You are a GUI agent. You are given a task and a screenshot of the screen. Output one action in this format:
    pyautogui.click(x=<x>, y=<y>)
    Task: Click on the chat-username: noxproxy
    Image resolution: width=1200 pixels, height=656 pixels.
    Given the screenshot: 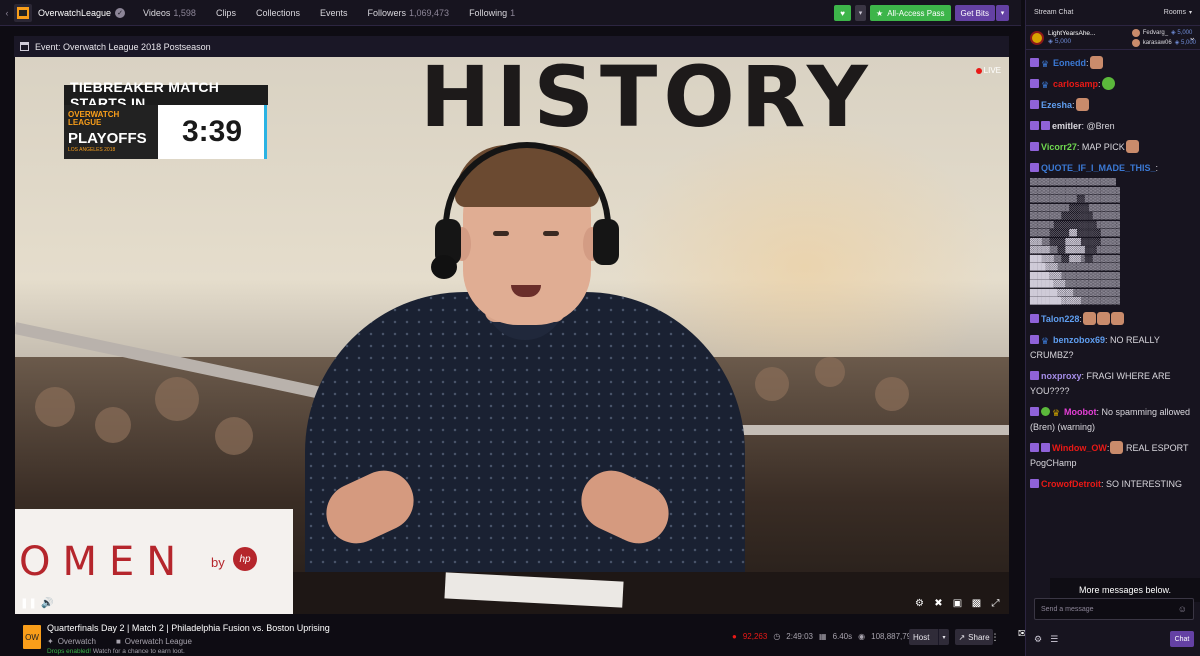 What is the action you would take?
    pyautogui.click(x=1061, y=376)
    